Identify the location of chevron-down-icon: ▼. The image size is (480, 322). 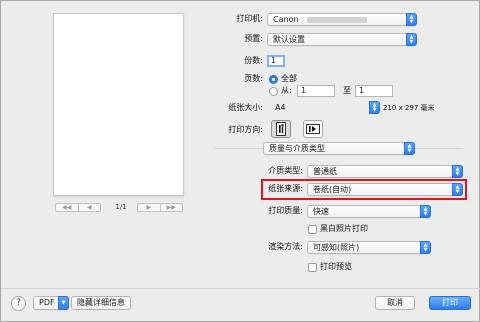
(63, 303).